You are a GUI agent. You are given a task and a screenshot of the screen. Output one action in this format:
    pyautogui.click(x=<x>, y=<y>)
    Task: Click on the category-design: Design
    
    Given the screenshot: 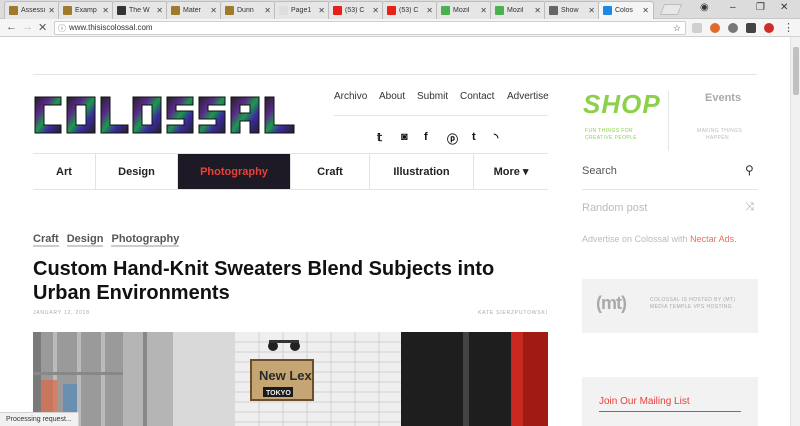 What is the action you would take?
    pyautogui.click(x=137, y=171)
    